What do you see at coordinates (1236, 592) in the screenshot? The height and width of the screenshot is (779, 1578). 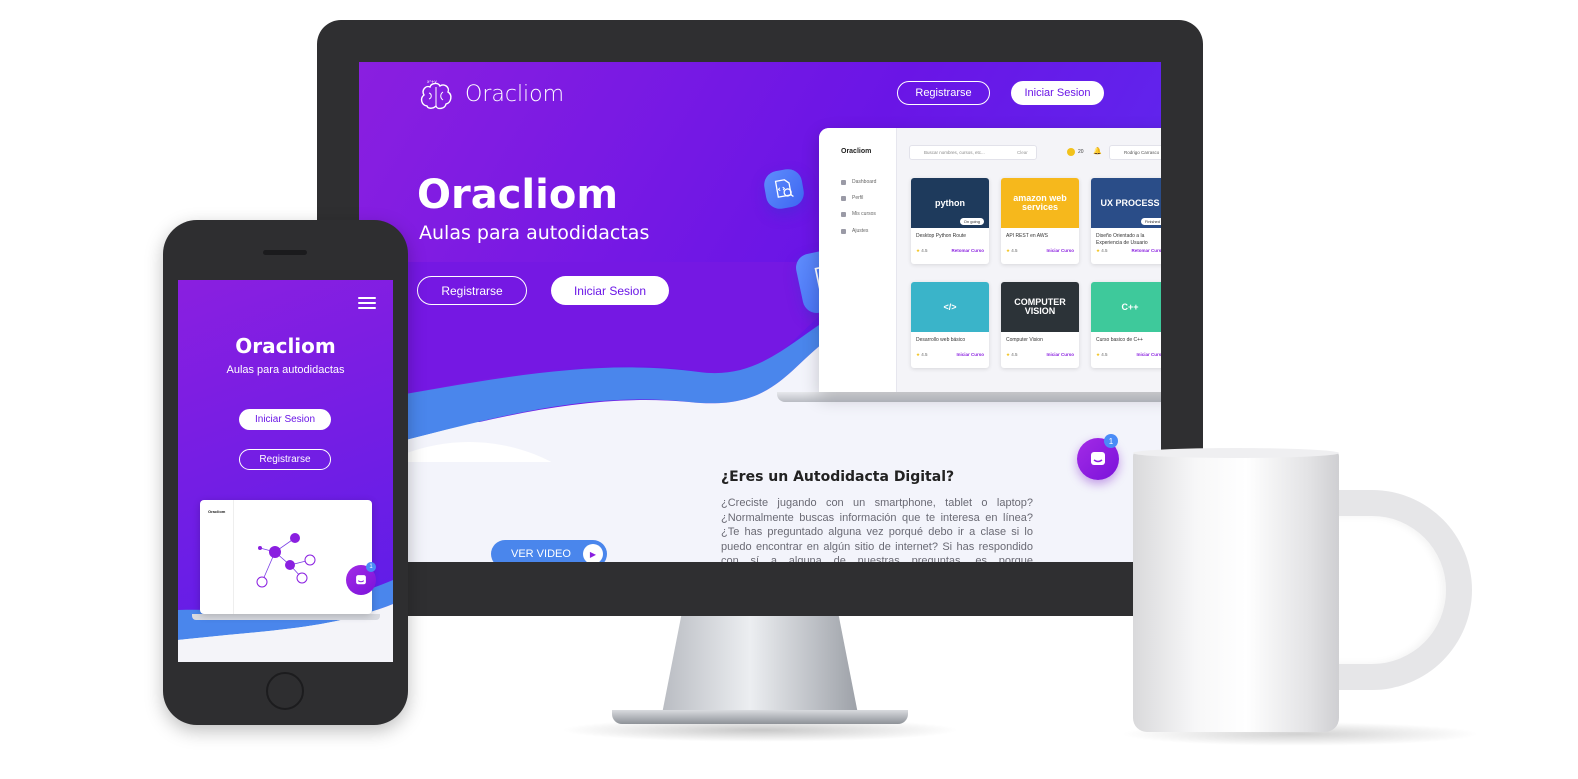 I see `mug-body` at bounding box center [1236, 592].